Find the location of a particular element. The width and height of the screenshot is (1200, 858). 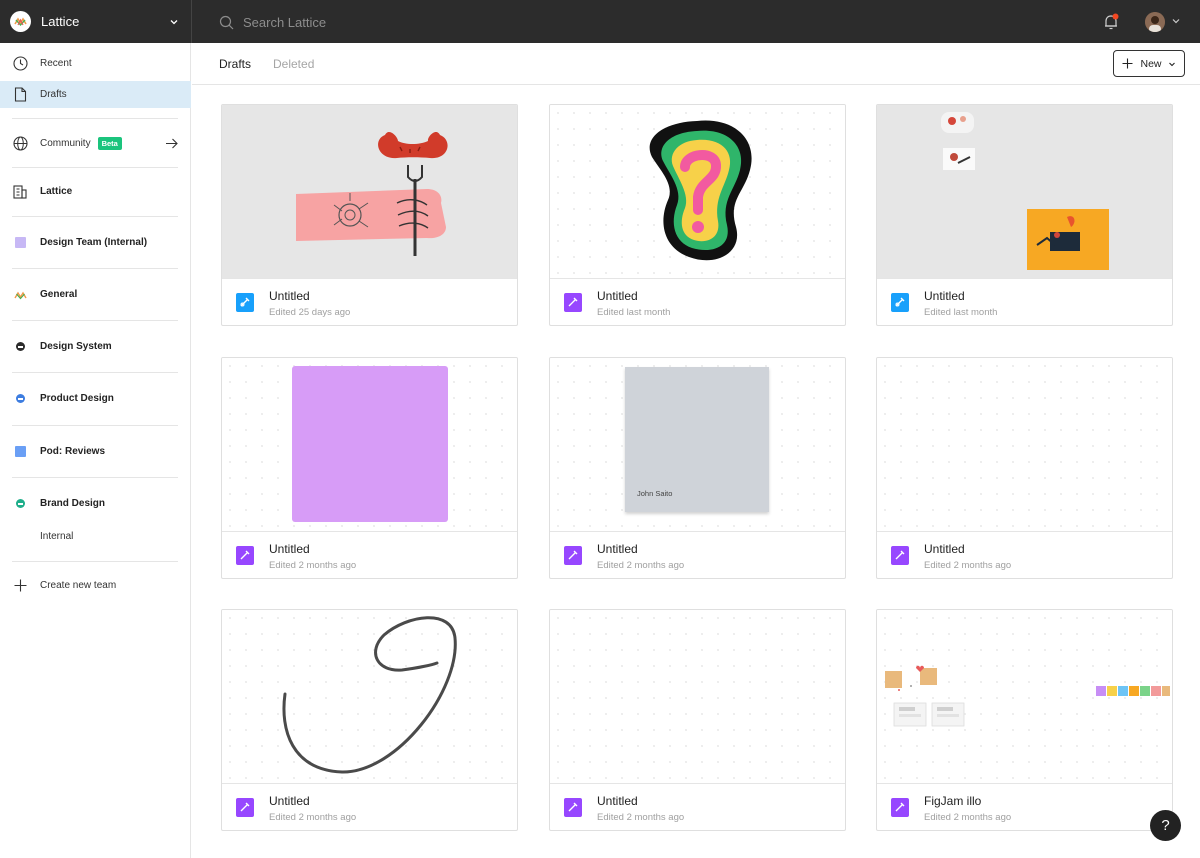

file-card: John Saito Untitled Edited 2 months ago is located at coordinates (697, 468).